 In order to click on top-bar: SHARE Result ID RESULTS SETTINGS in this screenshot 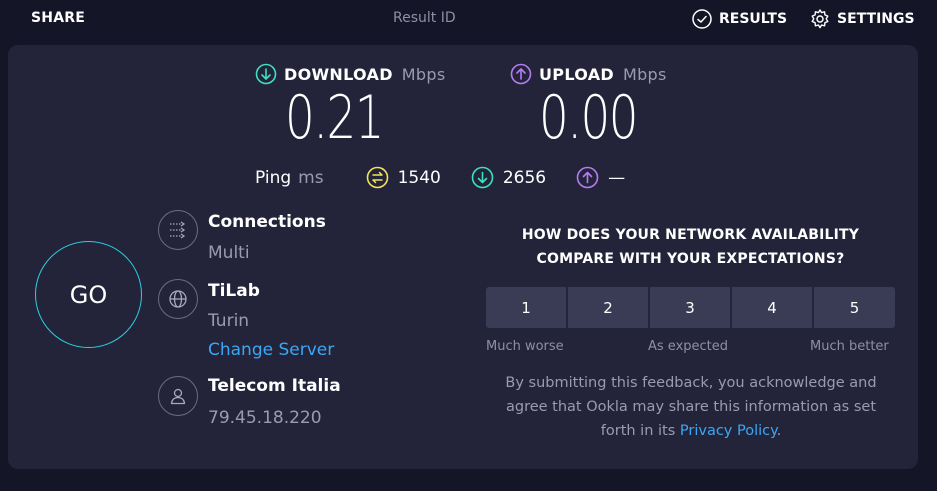, I will do `click(468, 20)`.